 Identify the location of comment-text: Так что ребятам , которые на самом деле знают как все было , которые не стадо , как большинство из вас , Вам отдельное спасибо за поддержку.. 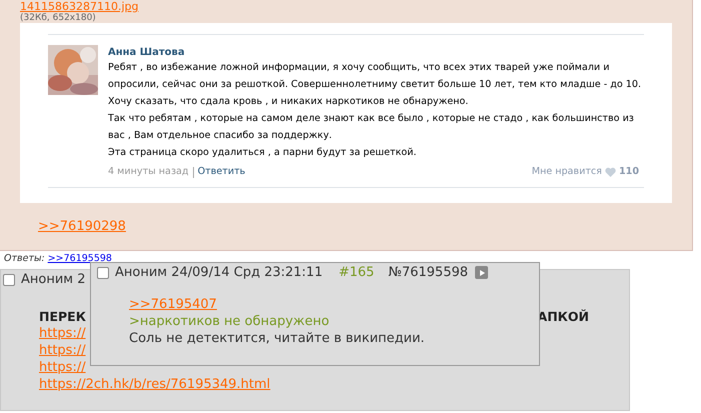
(371, 127).